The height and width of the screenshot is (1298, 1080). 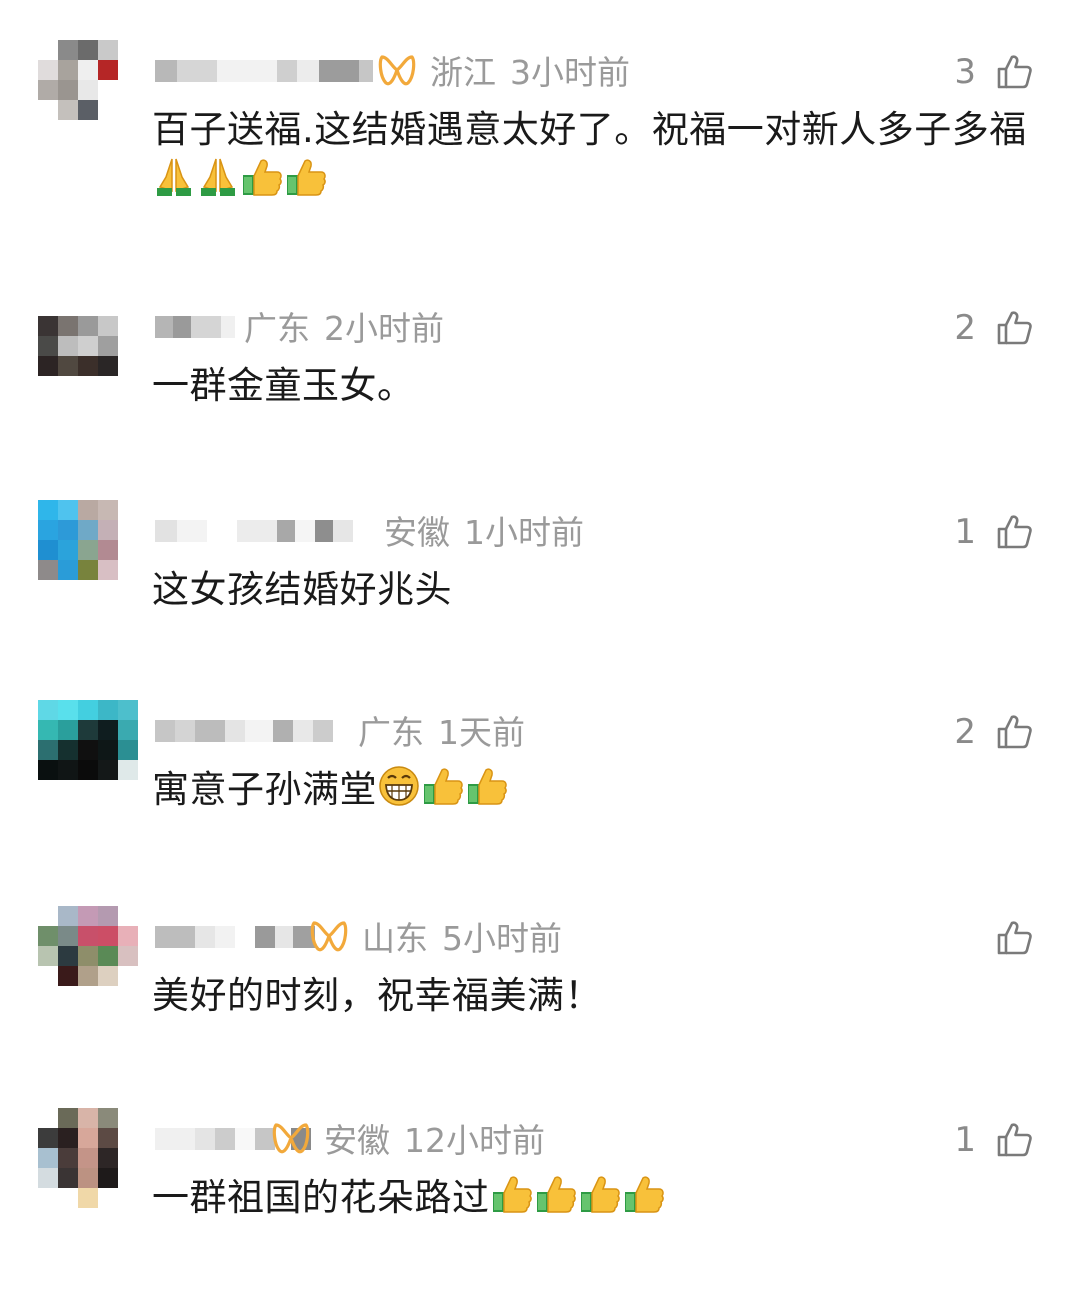 I want to click on comment-text: 这女孩结婚好兆头, so click(x=302, y=589).